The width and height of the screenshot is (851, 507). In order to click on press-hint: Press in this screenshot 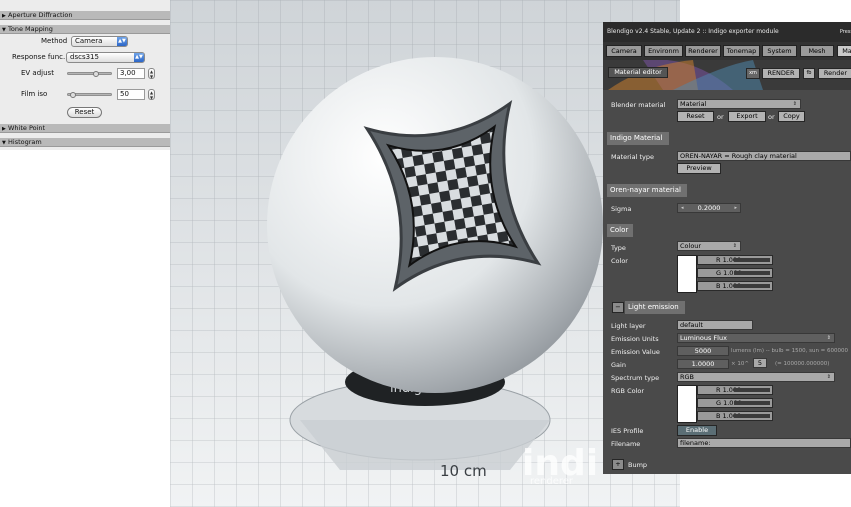, I will do `click(845, 32)`.